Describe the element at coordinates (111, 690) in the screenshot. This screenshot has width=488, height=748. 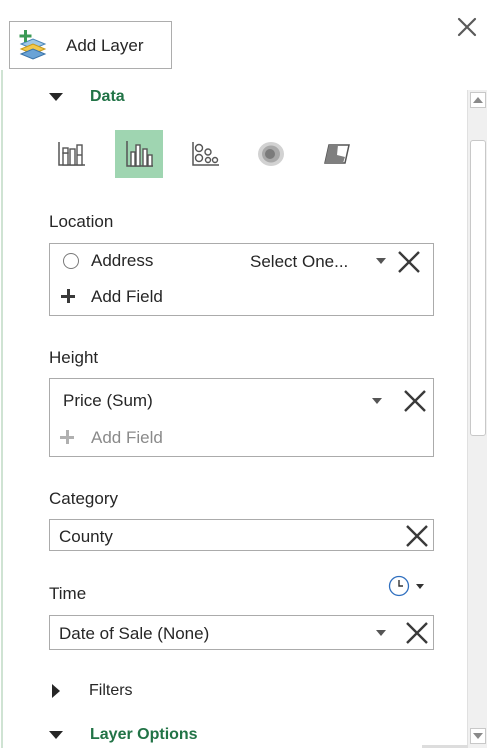
I see `filters-section-title: Filters` at that location.